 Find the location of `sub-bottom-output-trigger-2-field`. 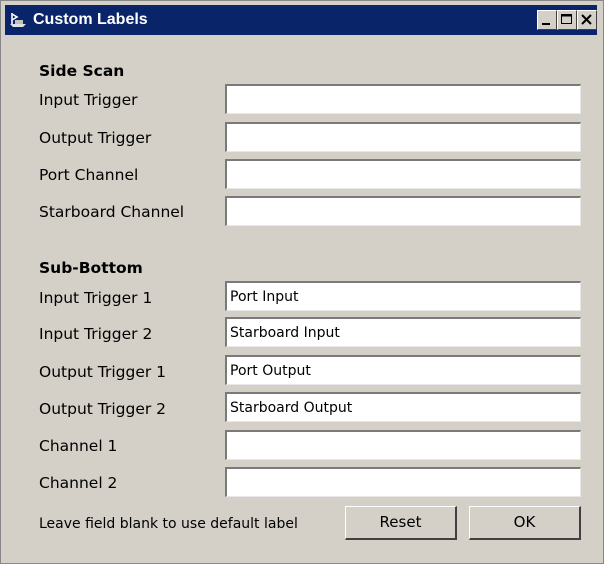

sub-bottom-output-trigger-2-field is located at coordinates (403, 407).